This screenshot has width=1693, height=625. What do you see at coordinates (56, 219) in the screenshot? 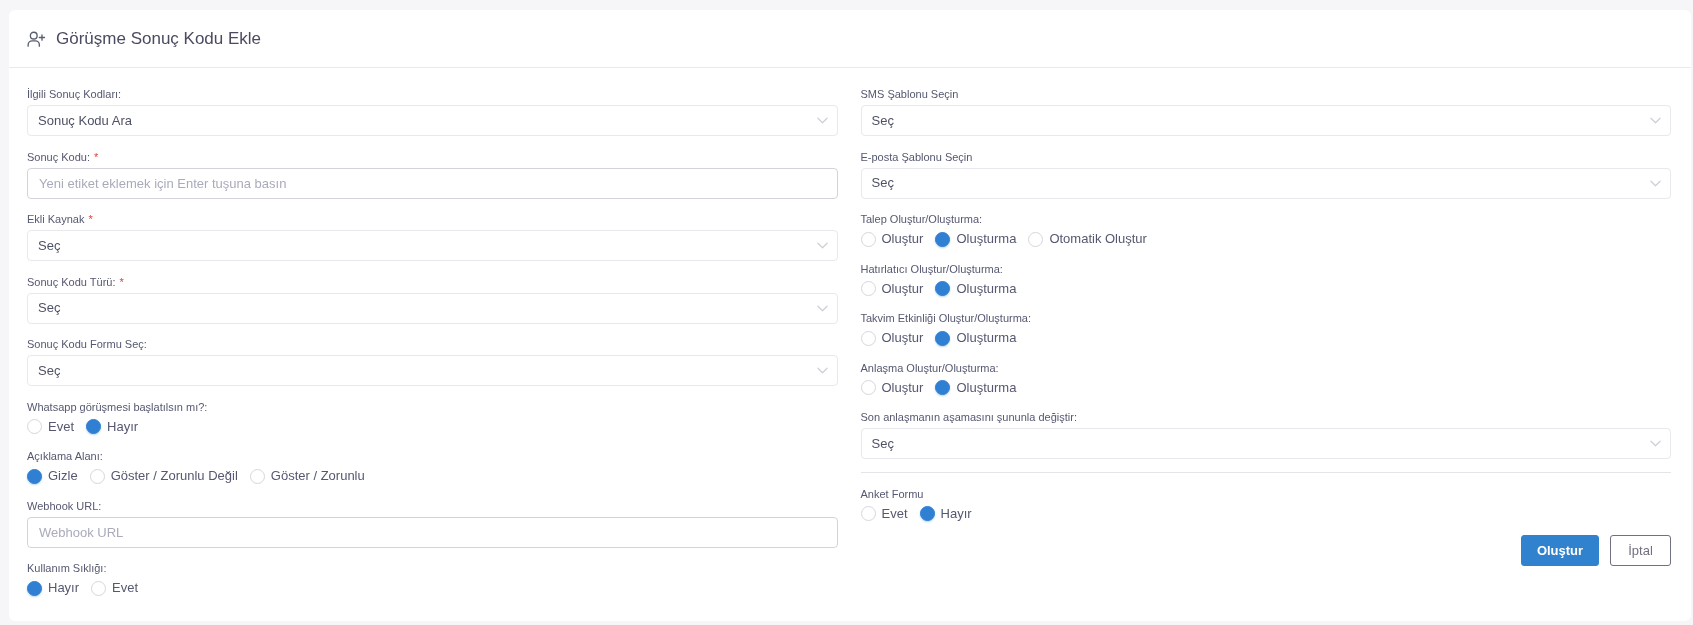
I see `field-label: Ekli Kaynak` at bounding box center [56, 219].